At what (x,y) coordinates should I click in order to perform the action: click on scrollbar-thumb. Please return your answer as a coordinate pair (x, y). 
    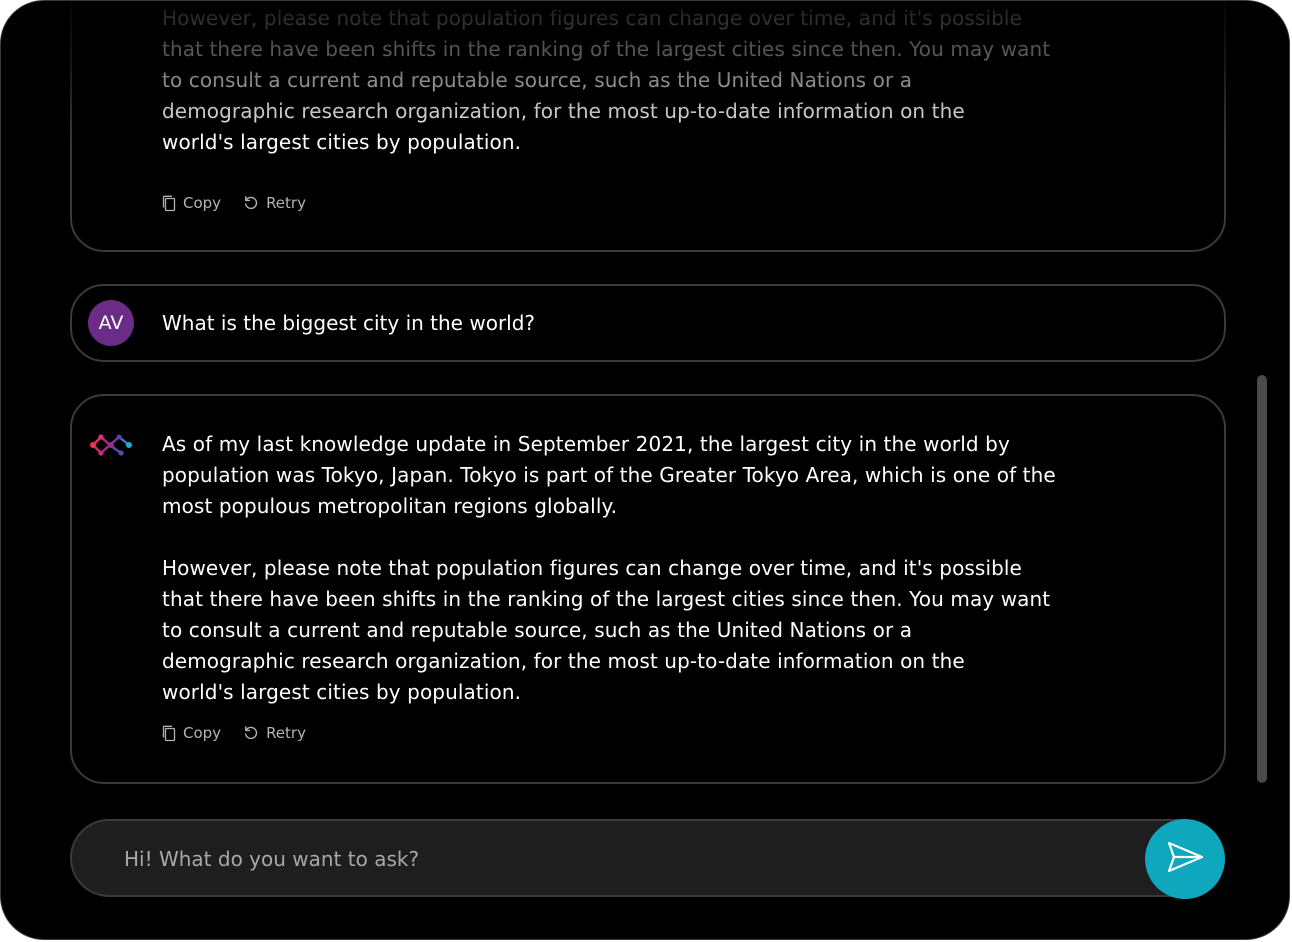
    Looking at the image, I should click on (1262, 579).